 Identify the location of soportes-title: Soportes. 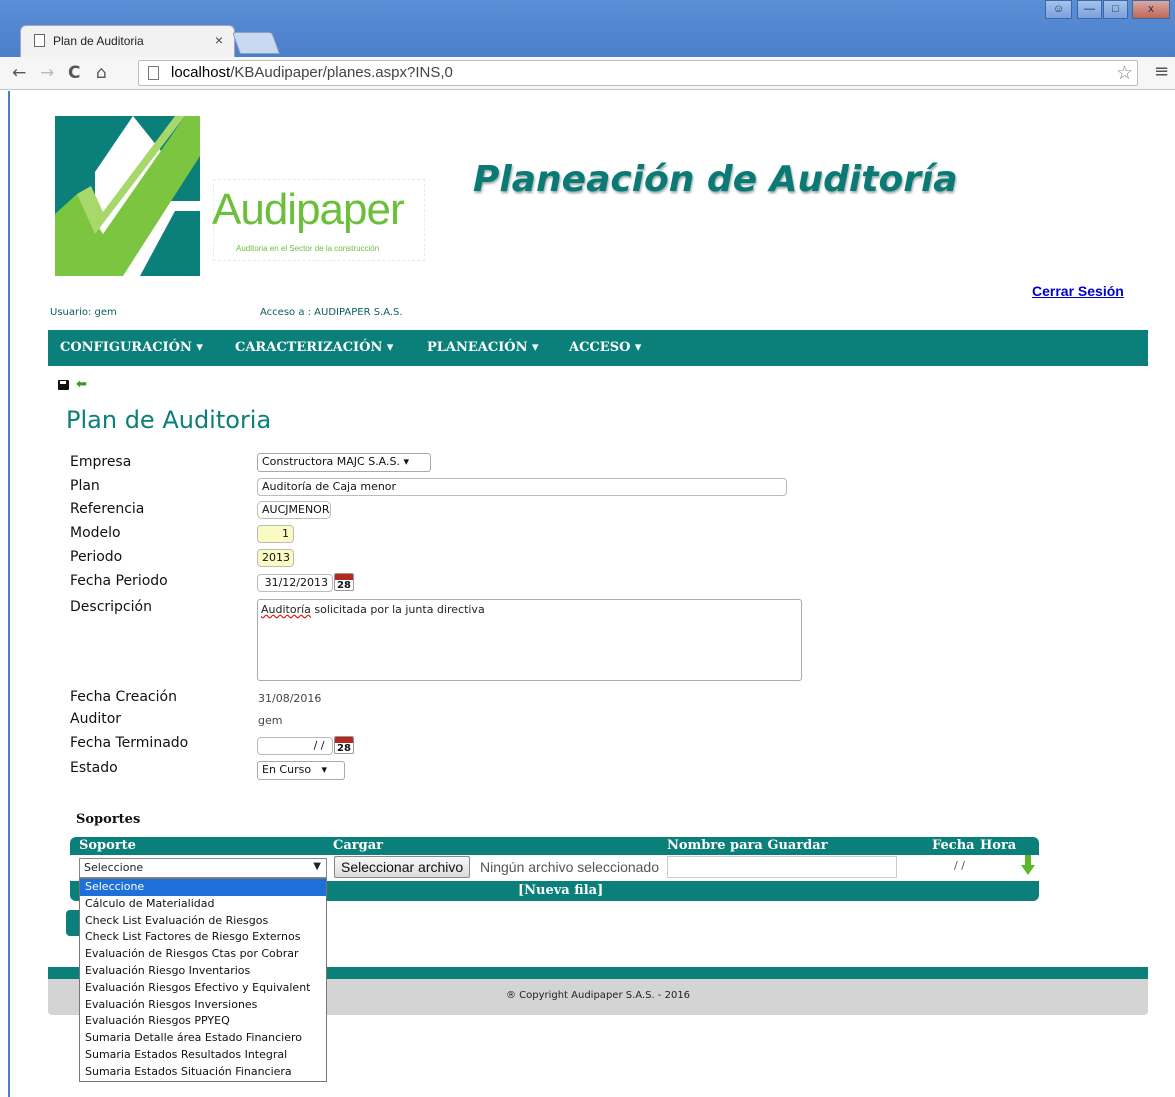
(108, 819).